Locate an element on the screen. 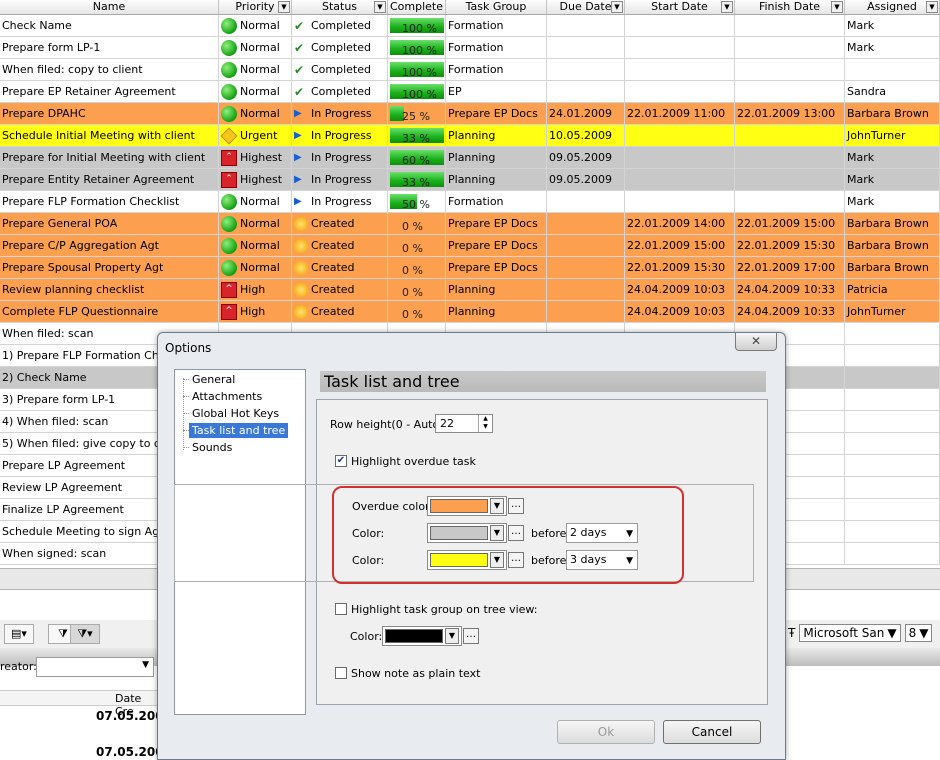  filter-active-icon: ⧩▾ is located at coordinates (85, 634).